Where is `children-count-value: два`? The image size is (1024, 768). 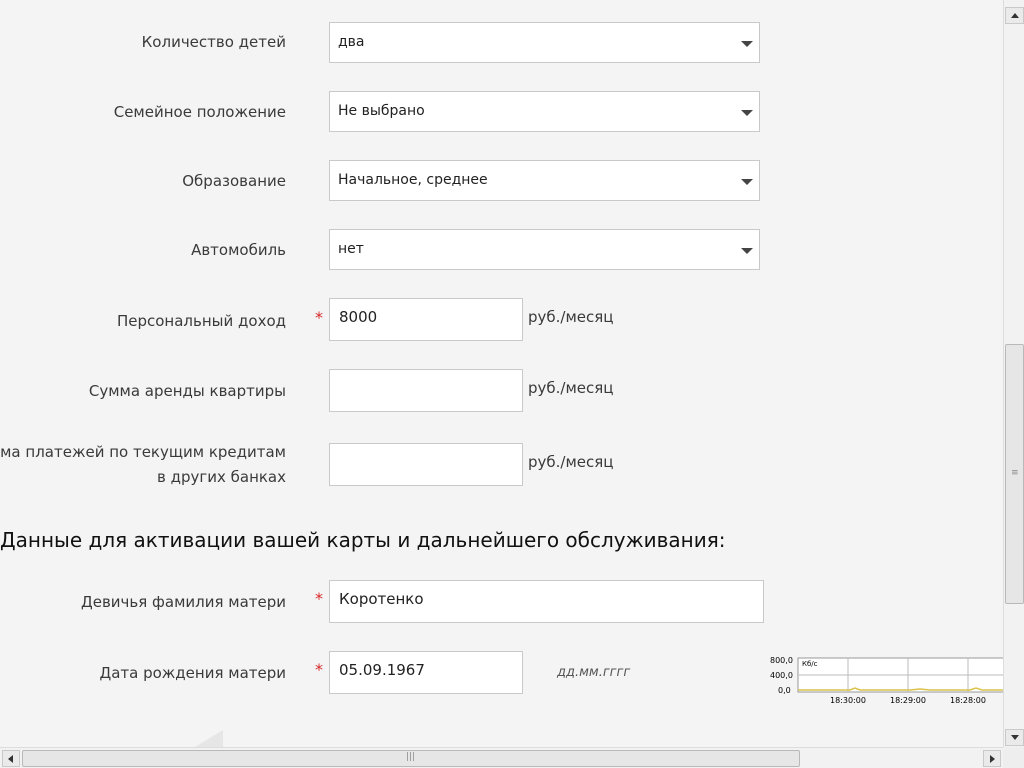
children-count-value: два is located at coordinates (351, 42).